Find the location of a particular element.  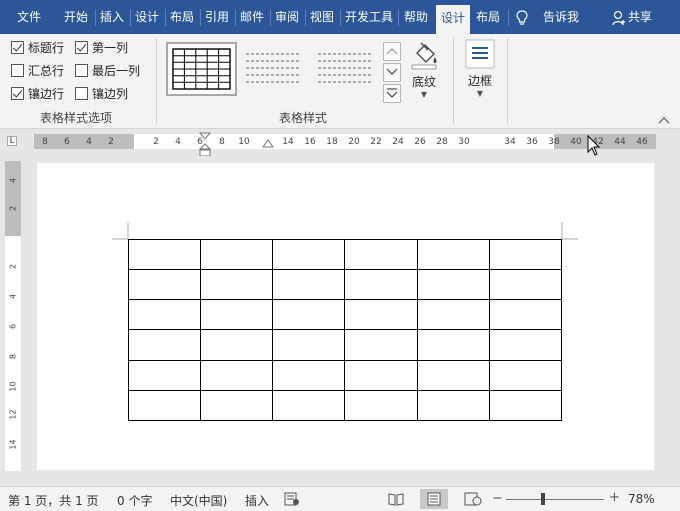

zoom-slider-thumb is located at coordinates (543, 499).